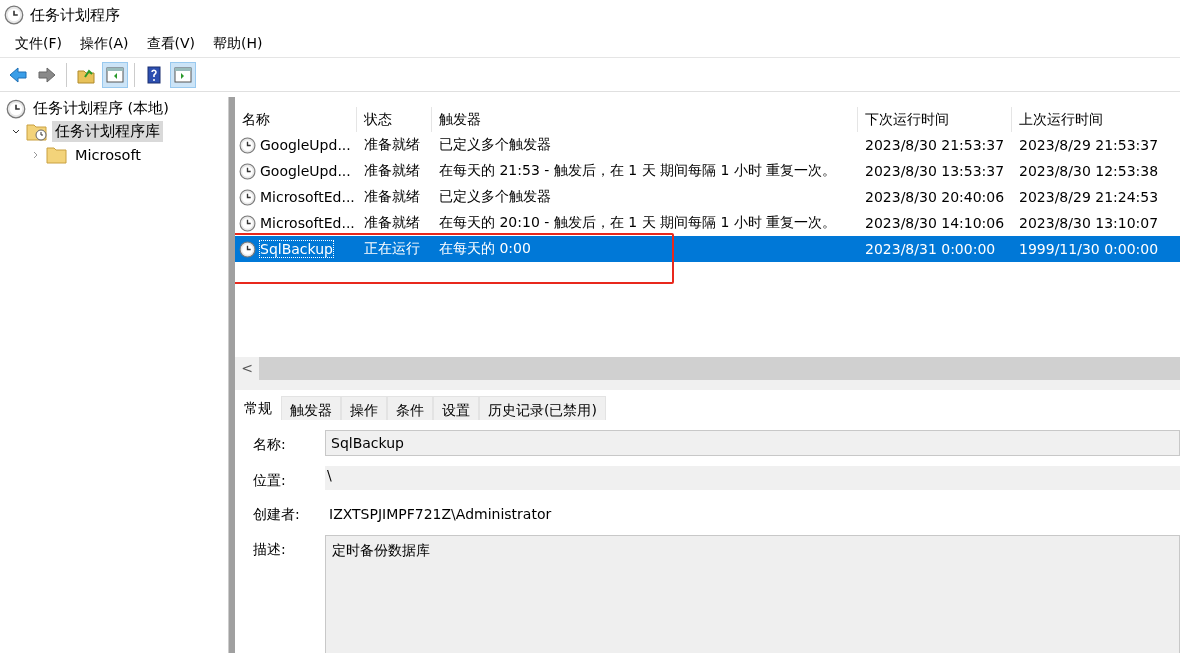 The width and height of the screenshot is (1180, 653). Describe the element at coordinates (1089, 197) in the screenshot. I see `table-cell: 2023/8/29 21:24:53` at that location.